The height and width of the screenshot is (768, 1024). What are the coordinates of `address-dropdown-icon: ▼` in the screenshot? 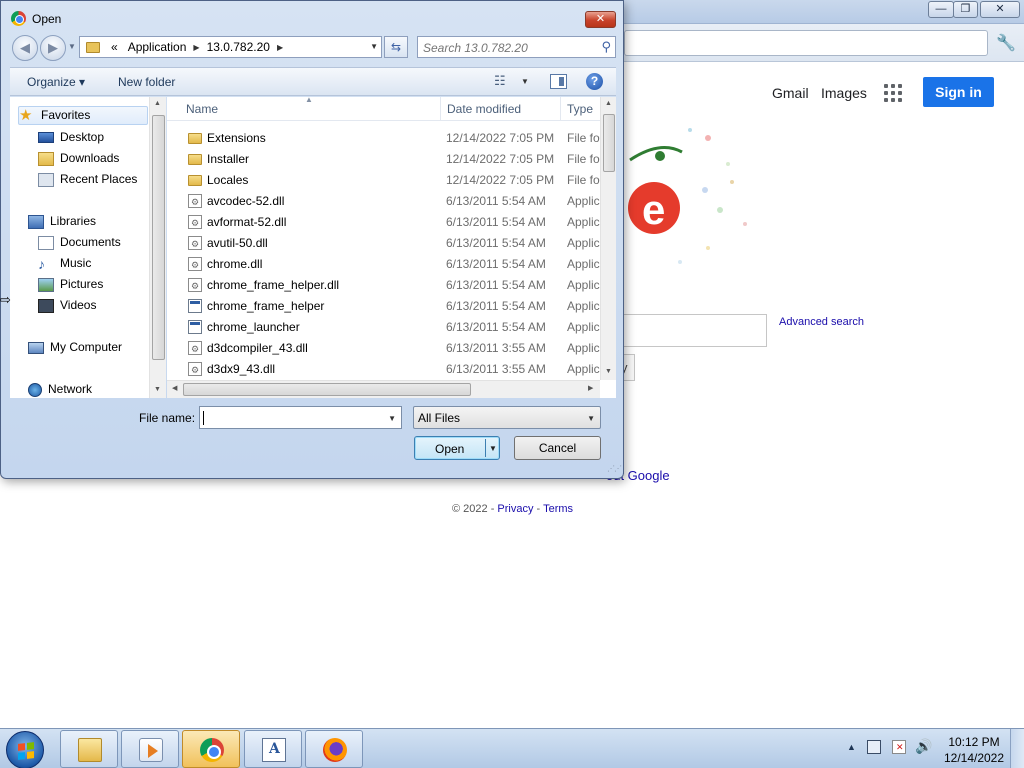 It's located at (374, 46).